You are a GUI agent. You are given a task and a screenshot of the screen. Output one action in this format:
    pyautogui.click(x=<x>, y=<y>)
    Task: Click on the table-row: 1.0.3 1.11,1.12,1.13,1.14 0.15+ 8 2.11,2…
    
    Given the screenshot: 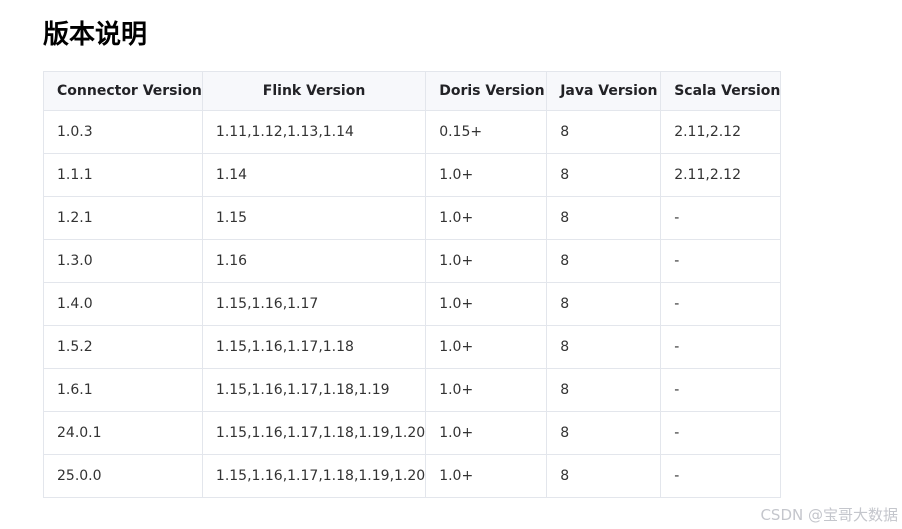 What is the action you would take?
    pyautogui.click(x=412, y=132)
    